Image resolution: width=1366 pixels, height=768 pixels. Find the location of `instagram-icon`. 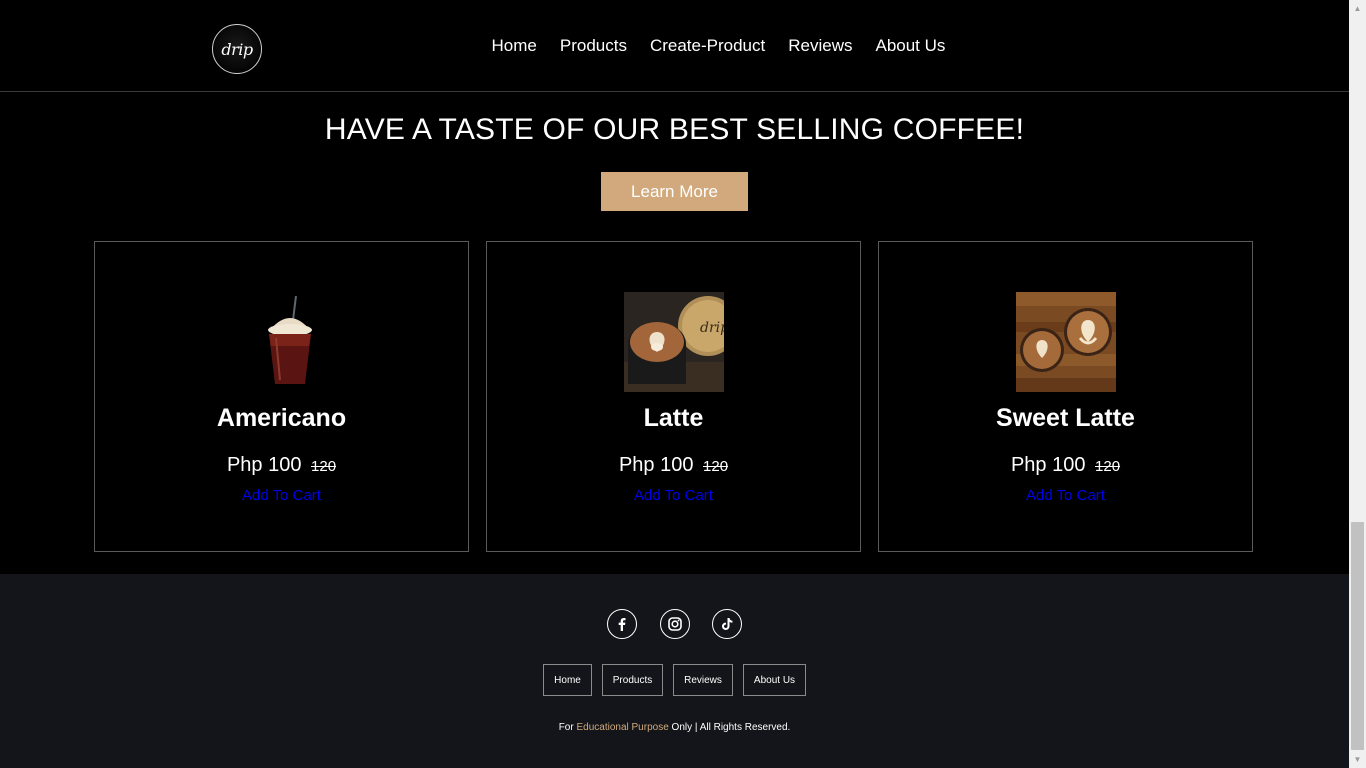

instagram-icon is located at coordinates (675, 624).